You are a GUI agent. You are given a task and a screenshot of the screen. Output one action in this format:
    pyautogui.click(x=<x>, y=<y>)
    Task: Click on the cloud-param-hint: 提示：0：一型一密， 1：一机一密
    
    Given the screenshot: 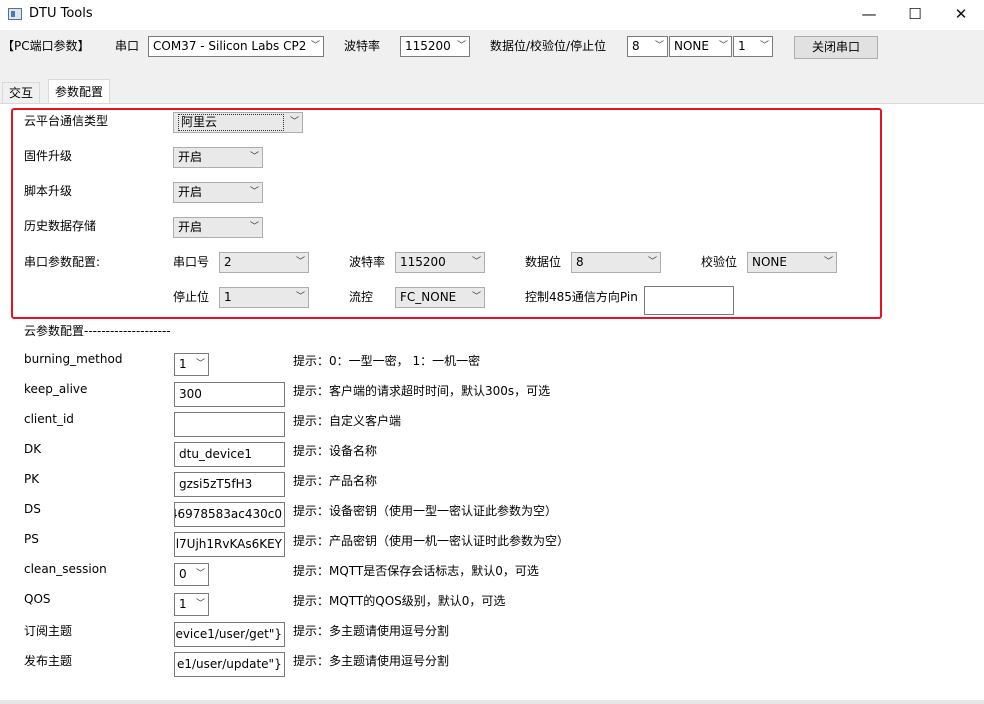 What is the action you would take?
    pyautogui.click(x=387, y=361)
    